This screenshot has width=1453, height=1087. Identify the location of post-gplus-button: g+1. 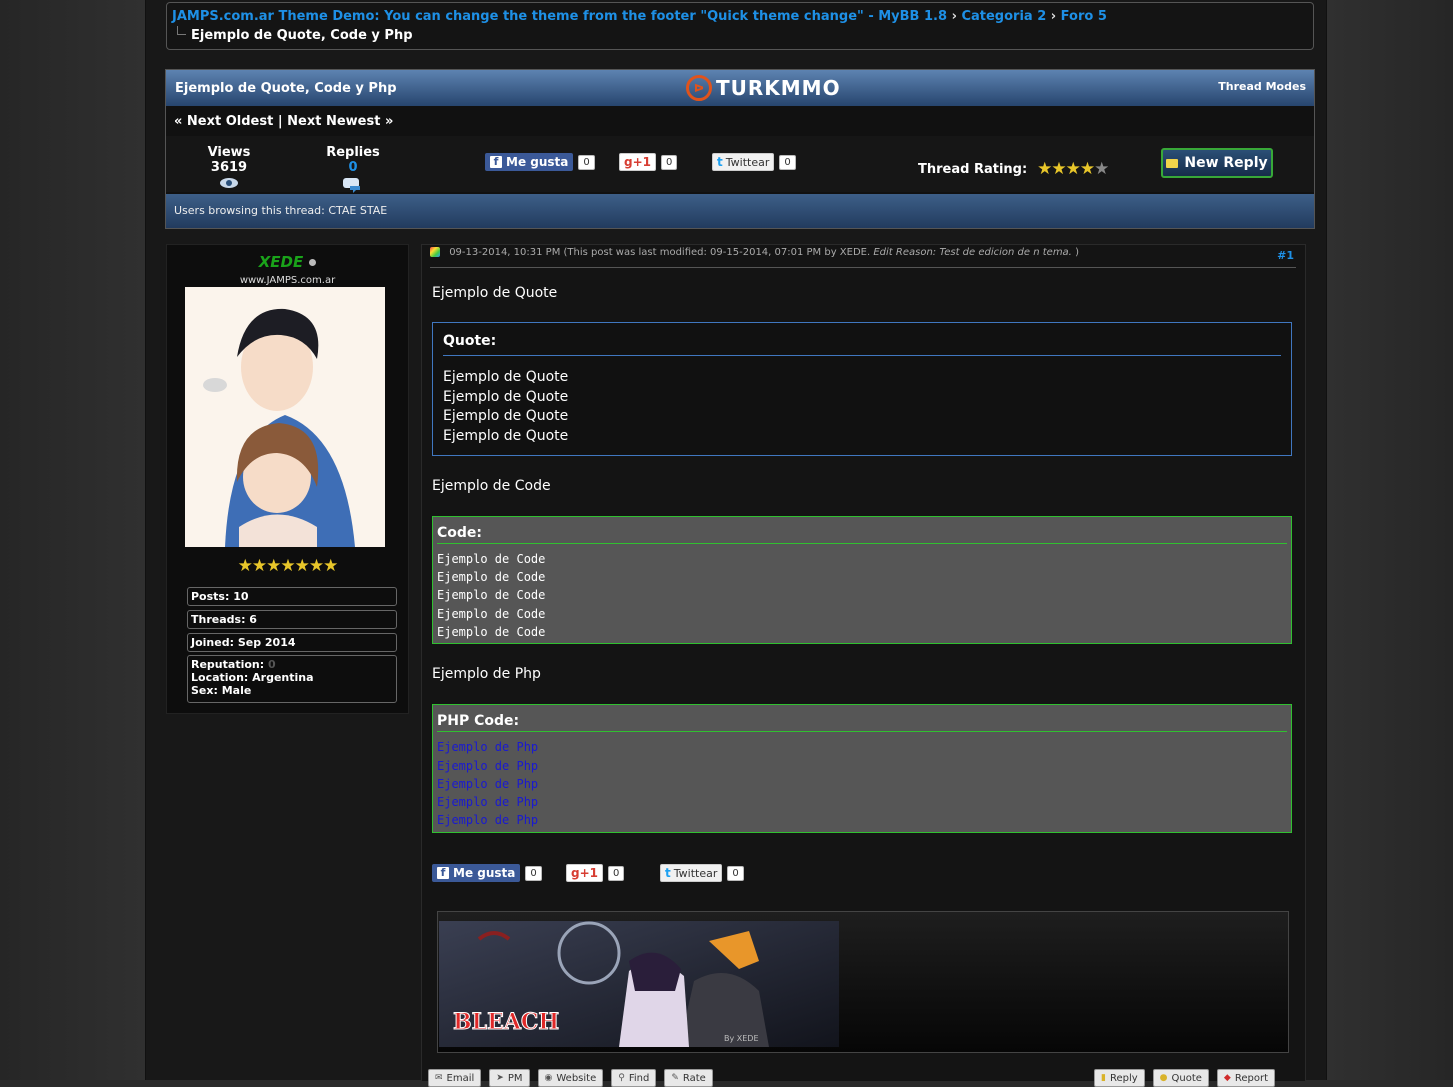
(584, 873).